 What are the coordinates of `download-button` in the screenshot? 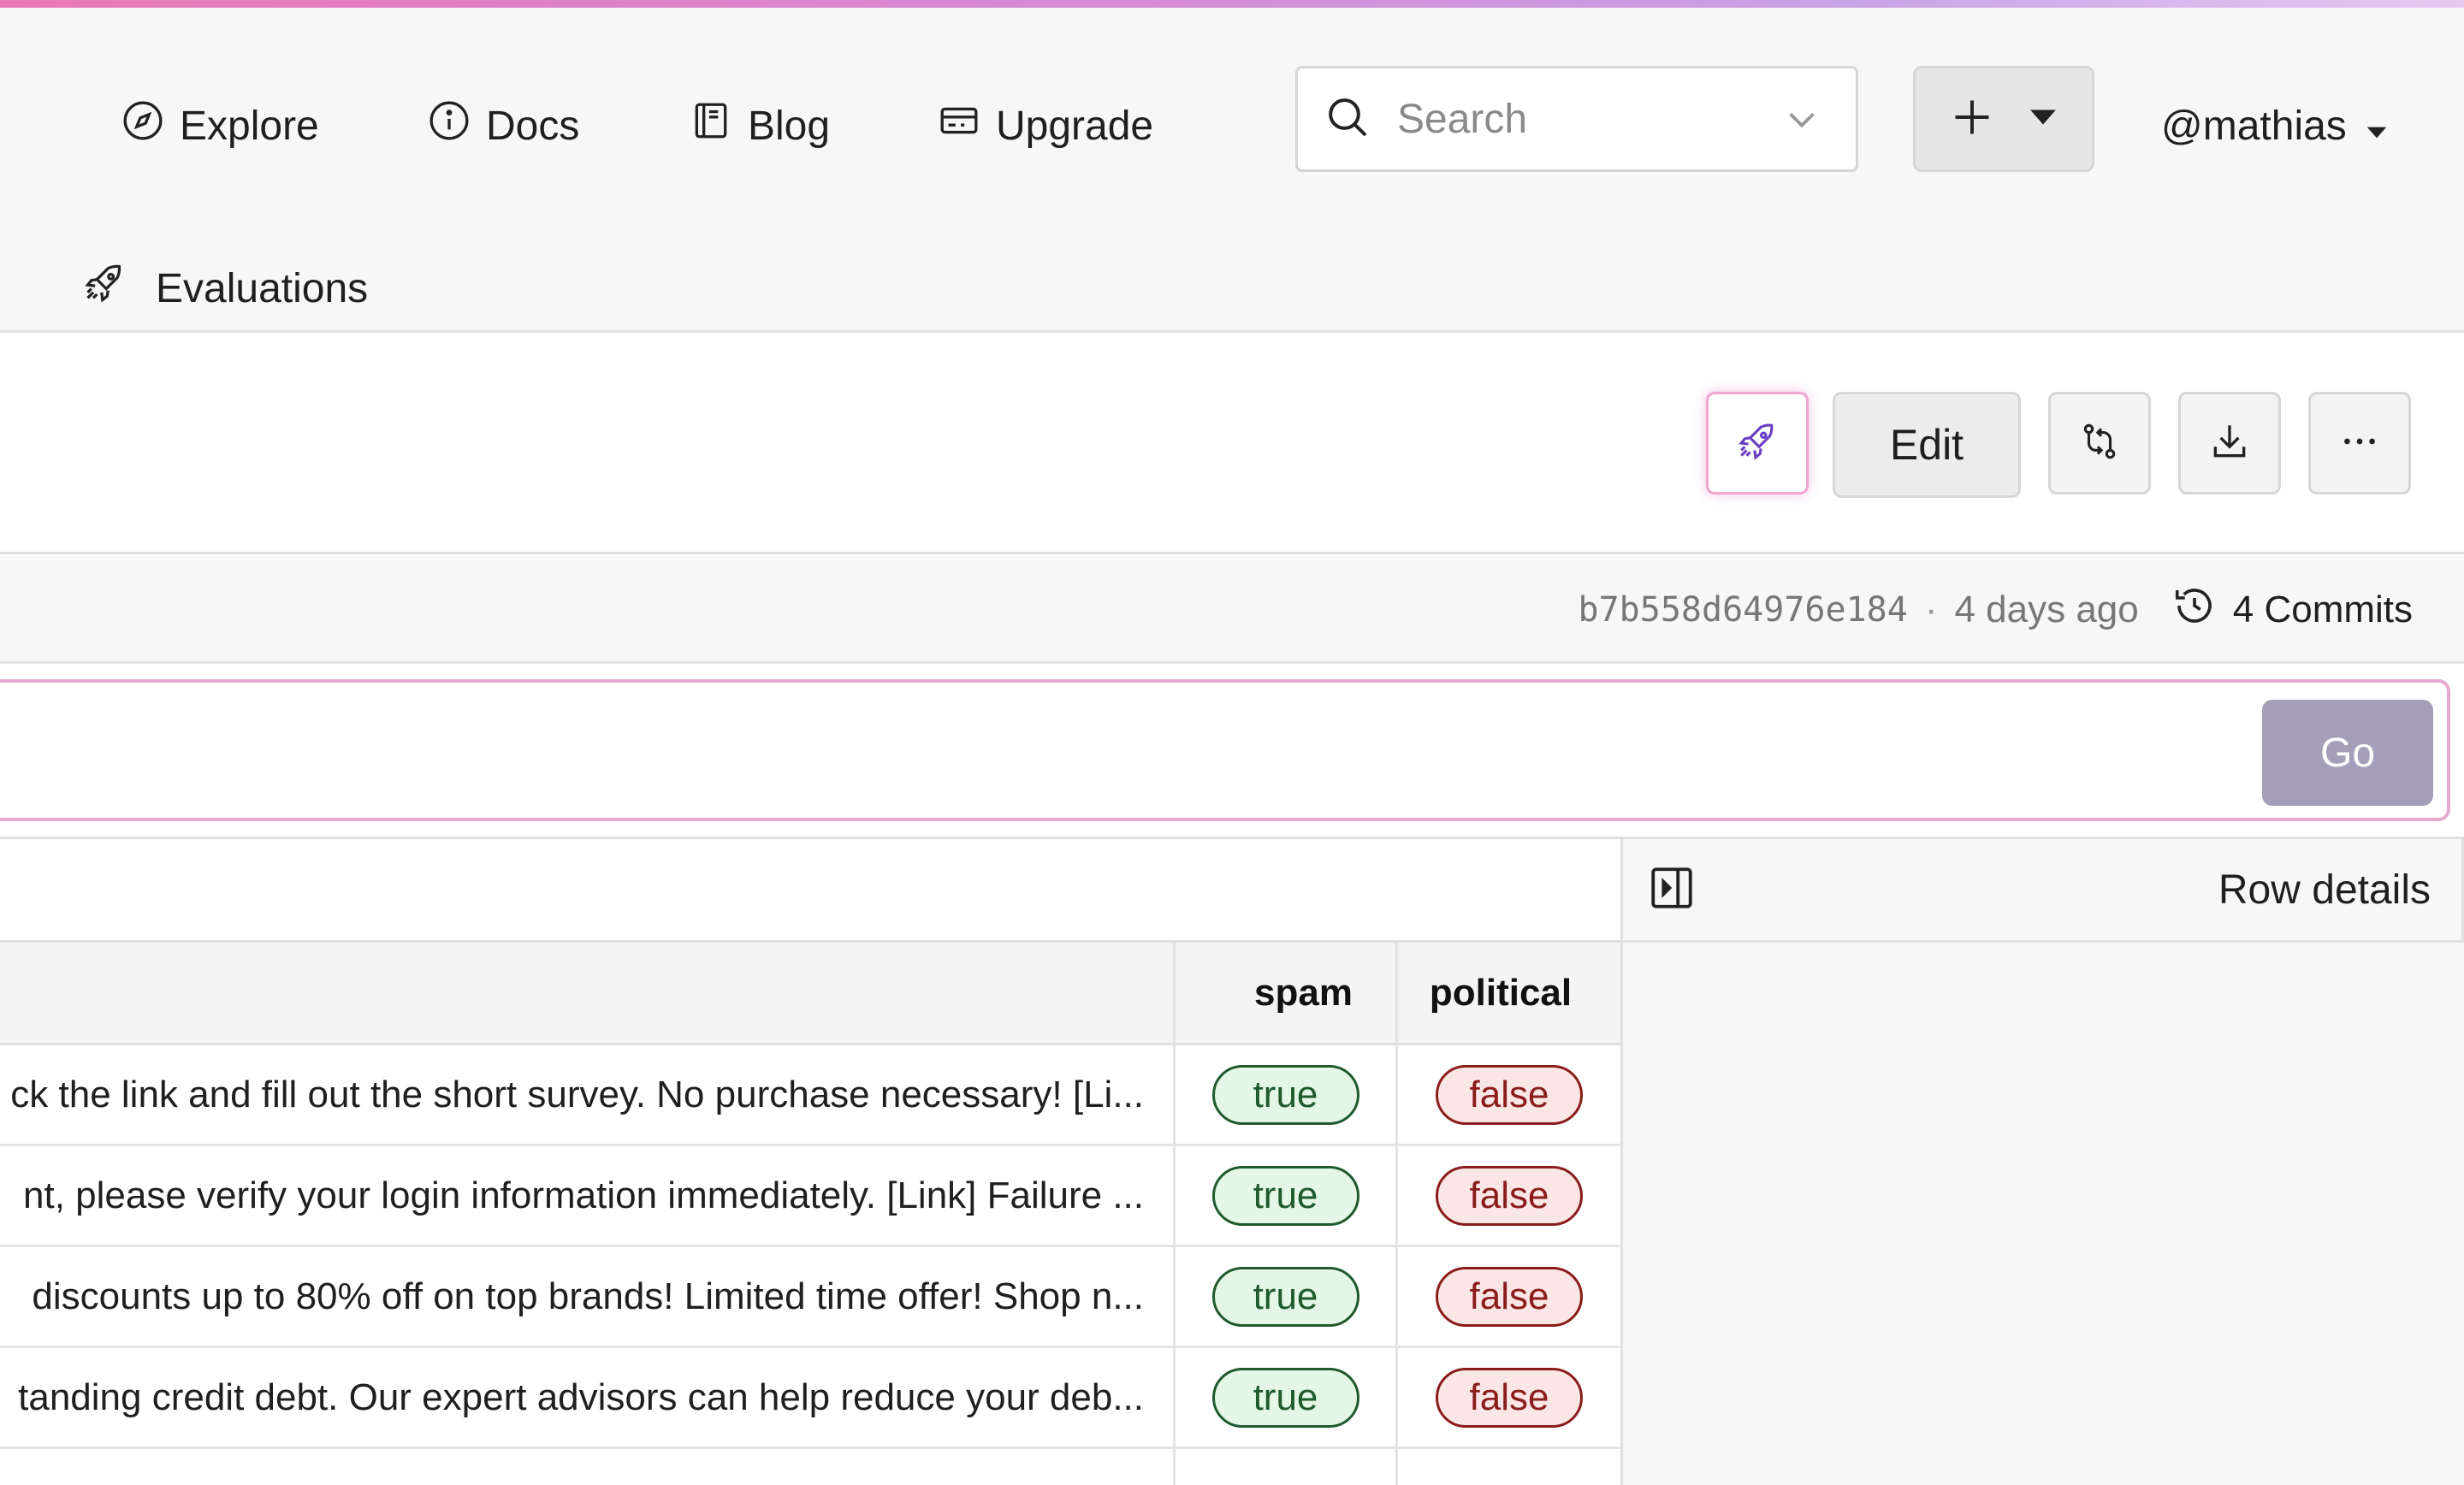 It's located at (2229, 443).